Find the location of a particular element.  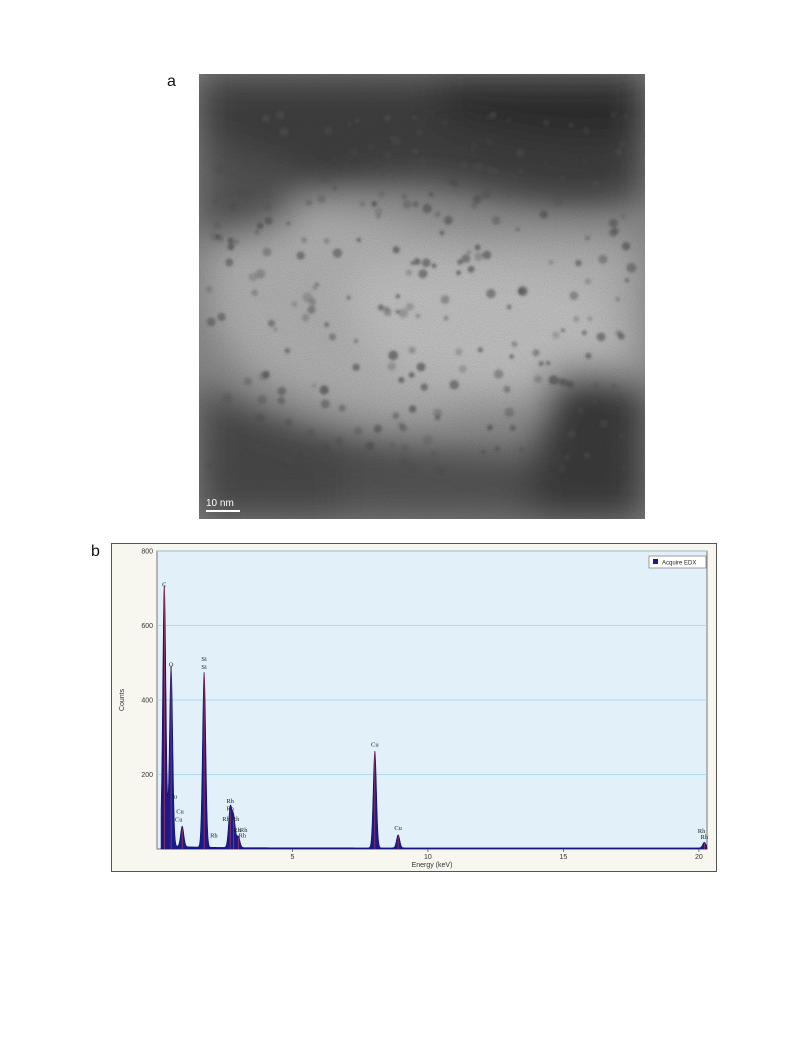

y-tick-label: 600 is located at coordinates (147, 626).